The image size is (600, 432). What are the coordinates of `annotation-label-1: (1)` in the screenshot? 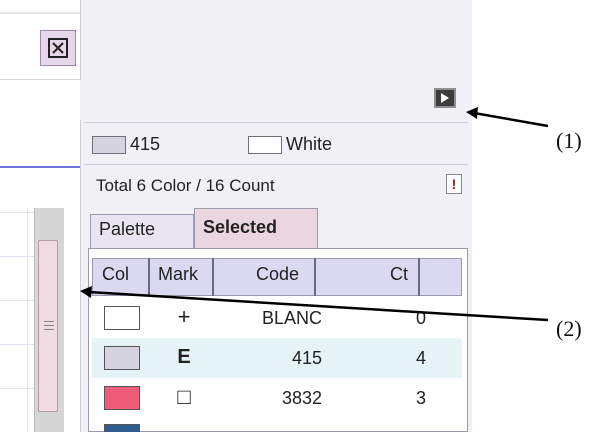 It's located at (569, 140).